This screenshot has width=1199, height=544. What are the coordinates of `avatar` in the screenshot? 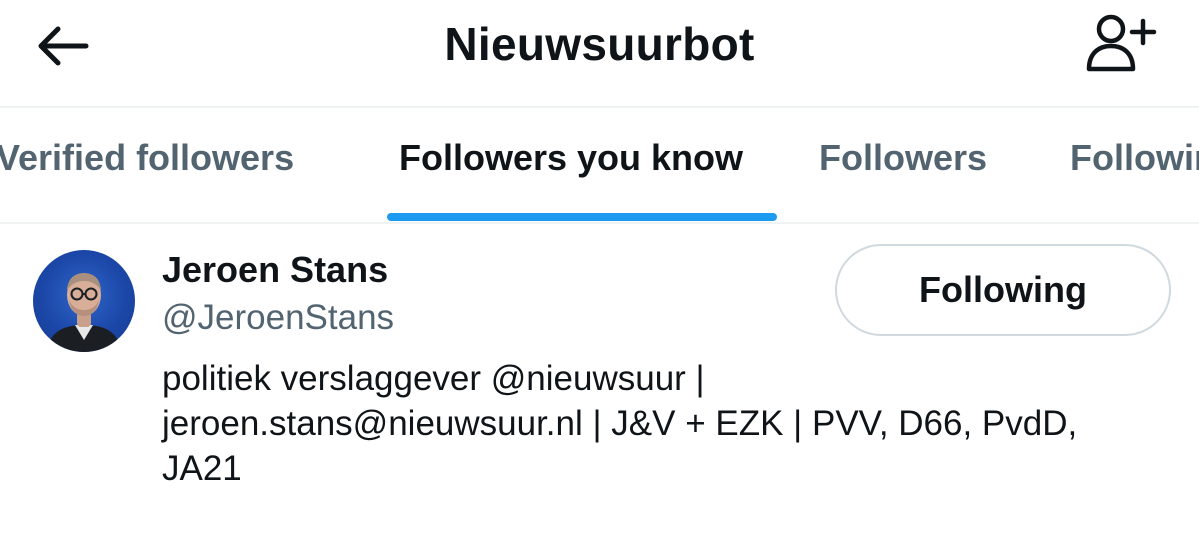 It's located at (84, 301).